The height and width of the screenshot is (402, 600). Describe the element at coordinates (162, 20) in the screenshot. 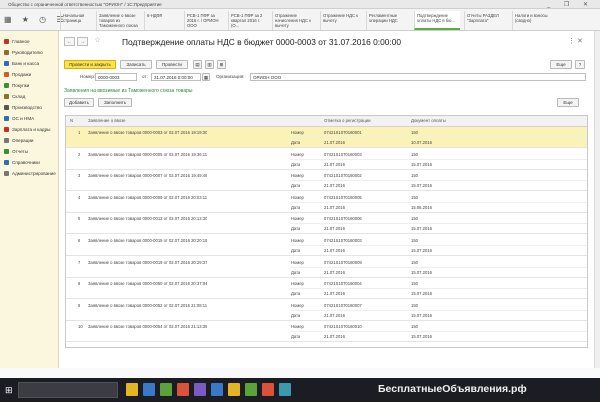

I see `tab-3: 6-НДФЛ` at that location.